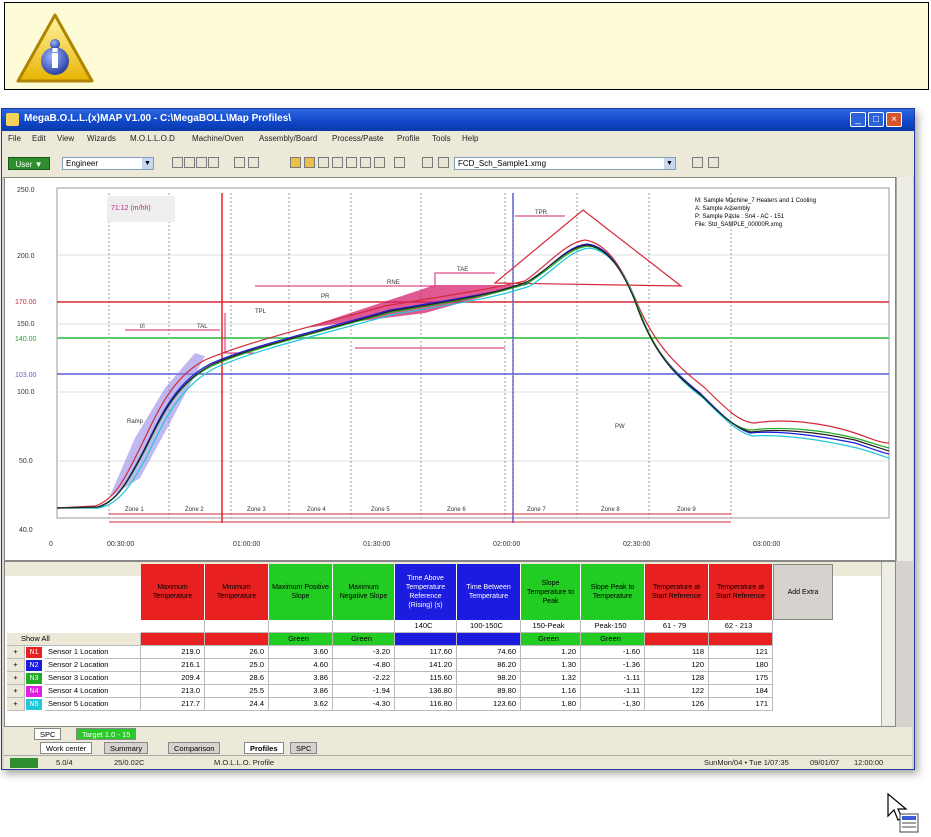  I want to click on save-icon, so click(201, 162).